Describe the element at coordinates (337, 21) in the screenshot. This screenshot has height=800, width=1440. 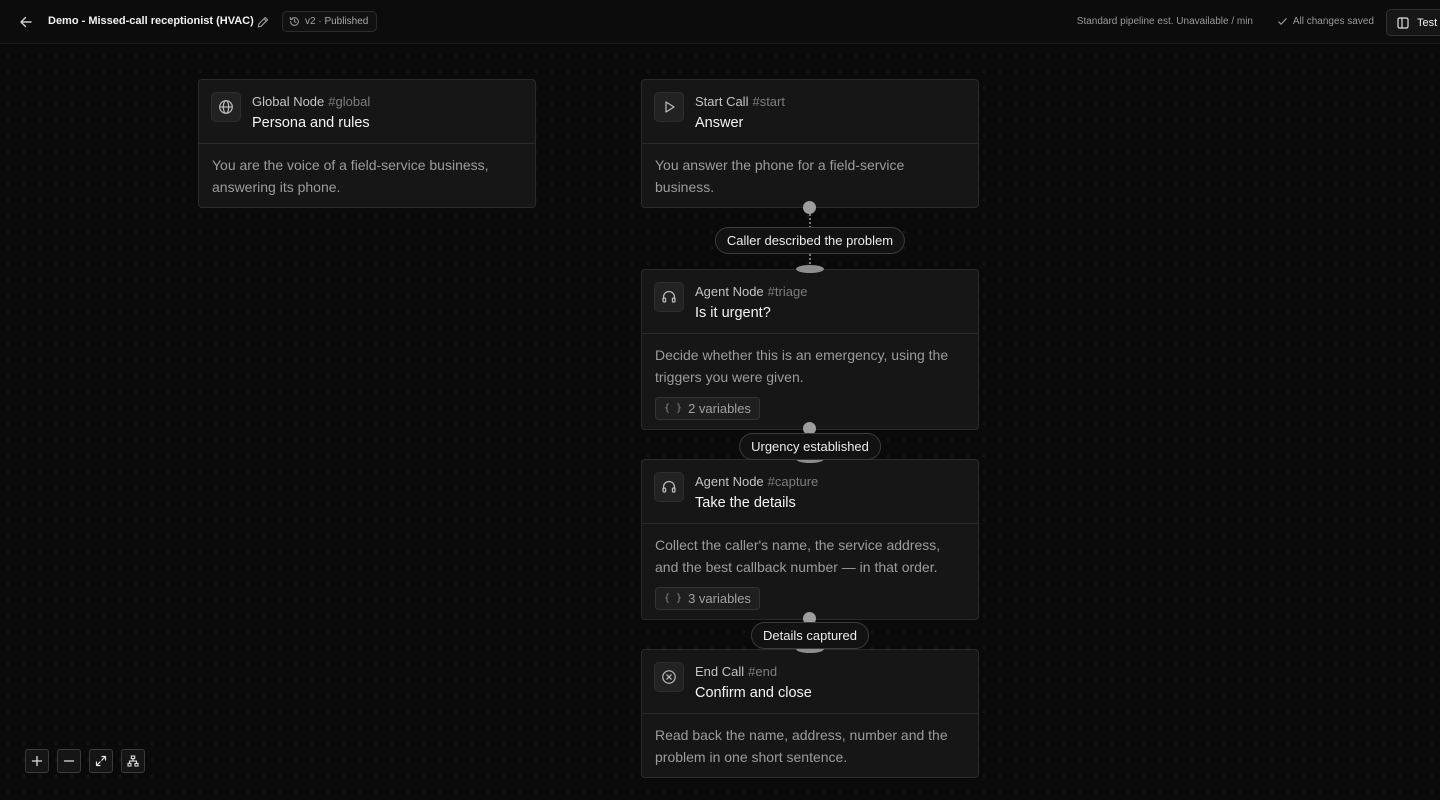
I see `version-label: v2 · Published` at that location.